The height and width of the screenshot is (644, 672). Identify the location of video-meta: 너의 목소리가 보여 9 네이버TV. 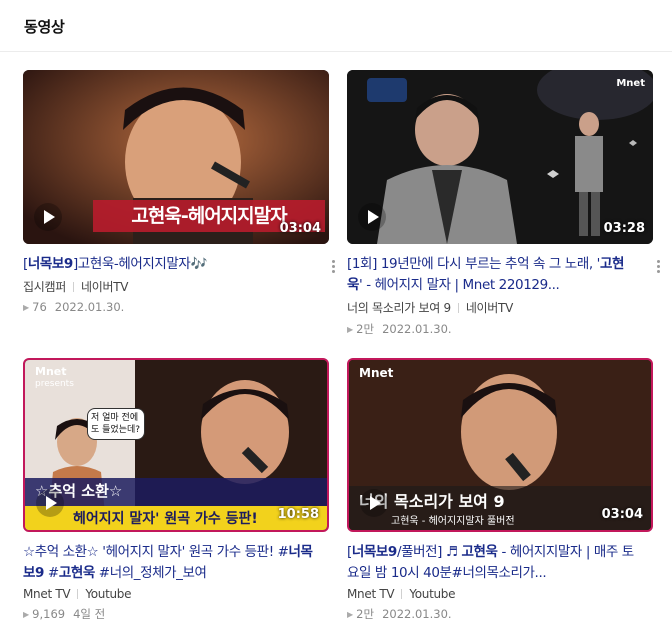
(500, 307).